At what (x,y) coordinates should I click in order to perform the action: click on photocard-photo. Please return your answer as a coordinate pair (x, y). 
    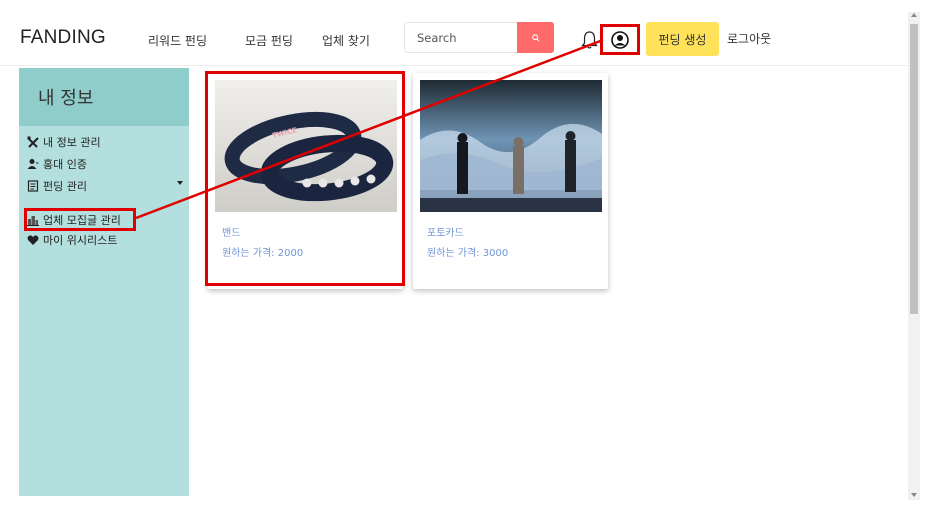
    Looking at the image, I should click on (511, 146).